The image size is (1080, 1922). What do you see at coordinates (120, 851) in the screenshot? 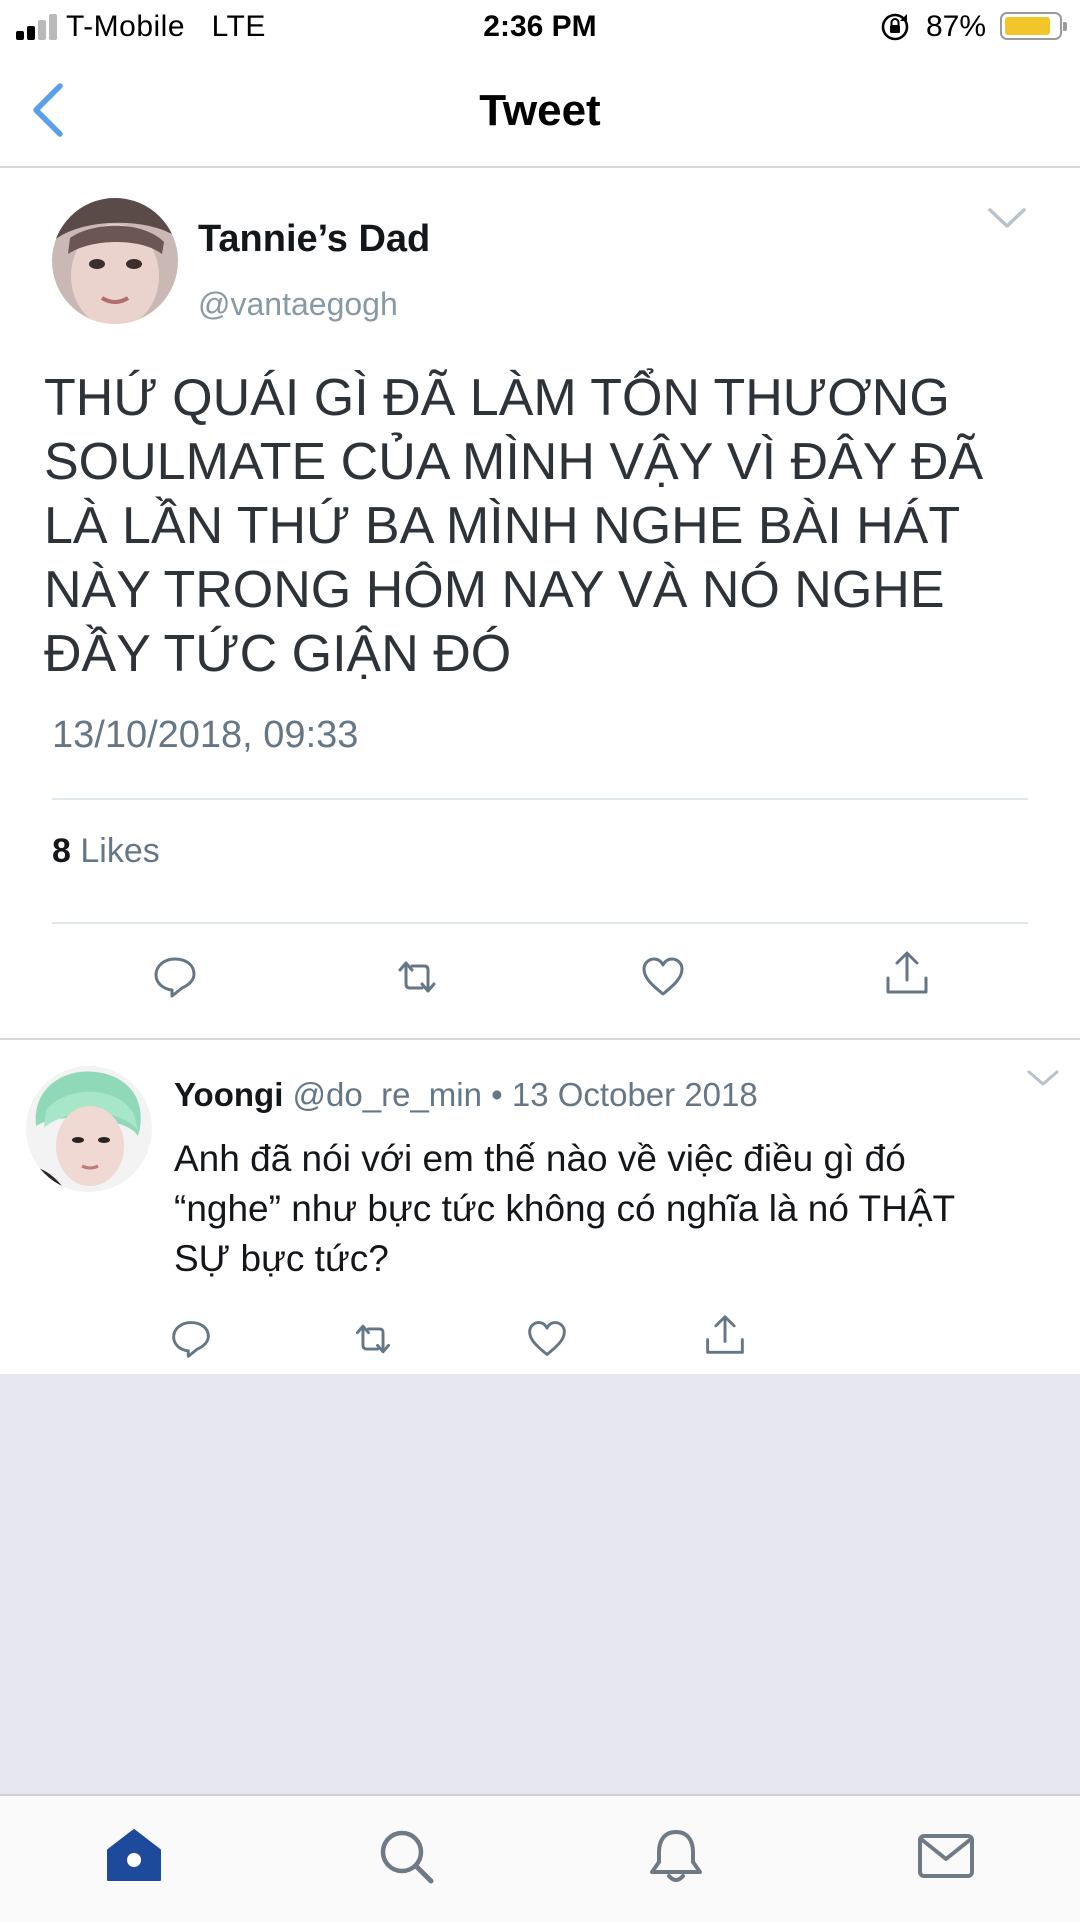
I see `likes-label: Likes` at bounding box center [120, 851].